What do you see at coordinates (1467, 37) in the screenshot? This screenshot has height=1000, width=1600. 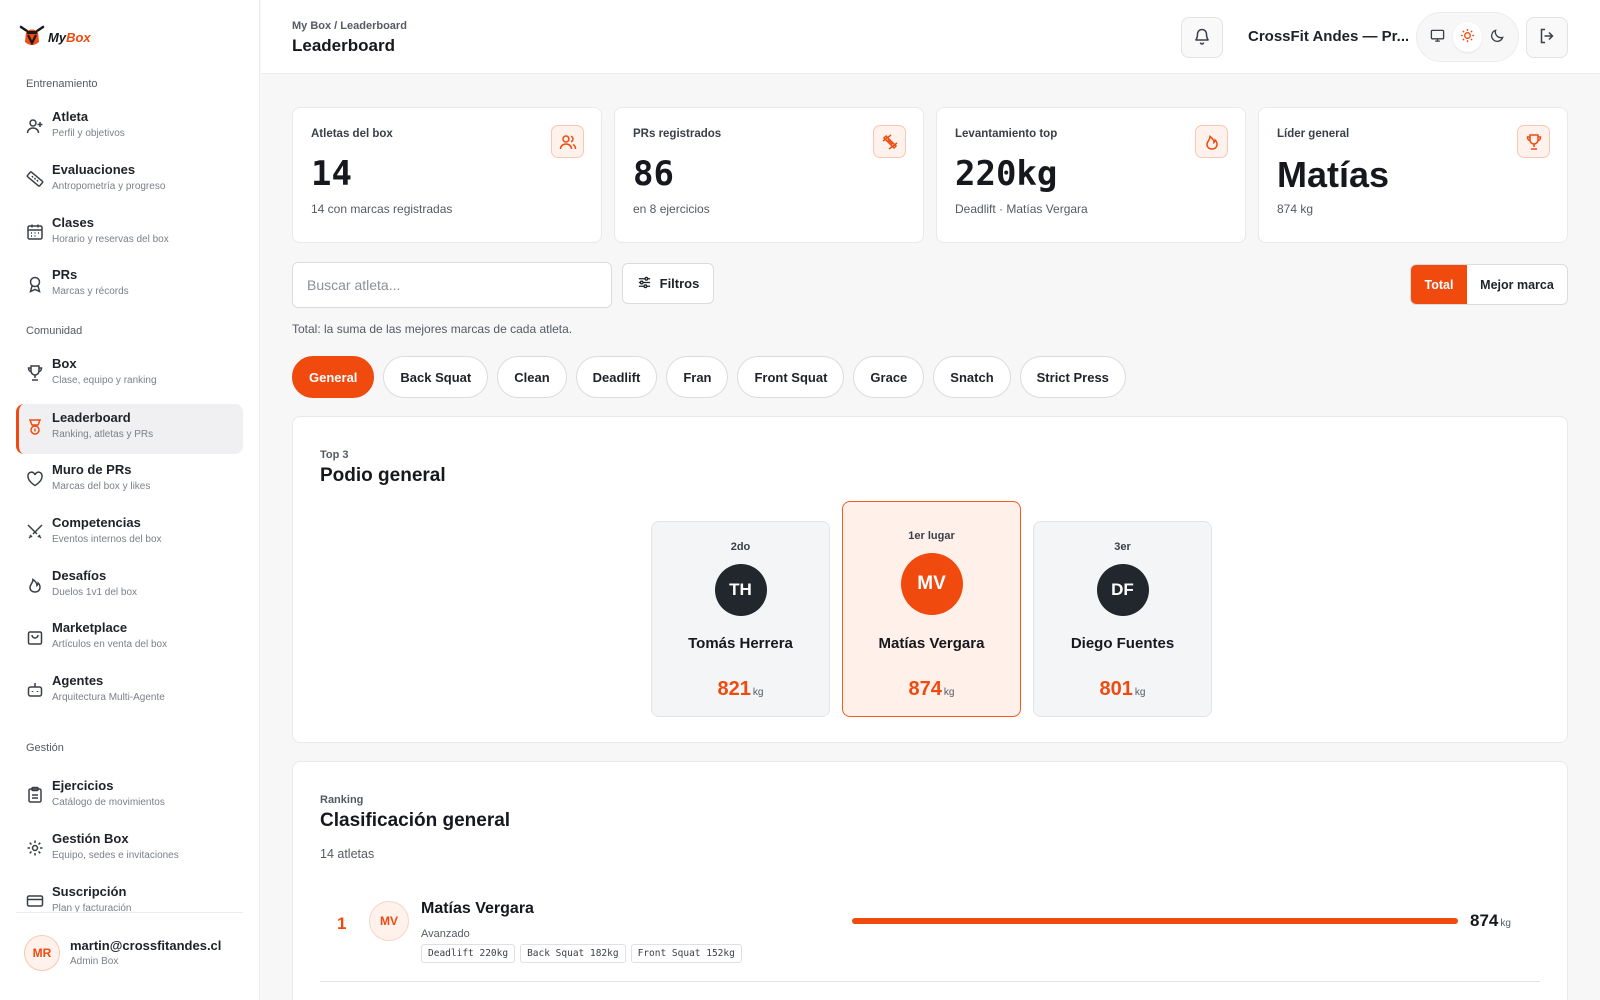 I see `theme-light-button` at bounding box center [1467, 37].